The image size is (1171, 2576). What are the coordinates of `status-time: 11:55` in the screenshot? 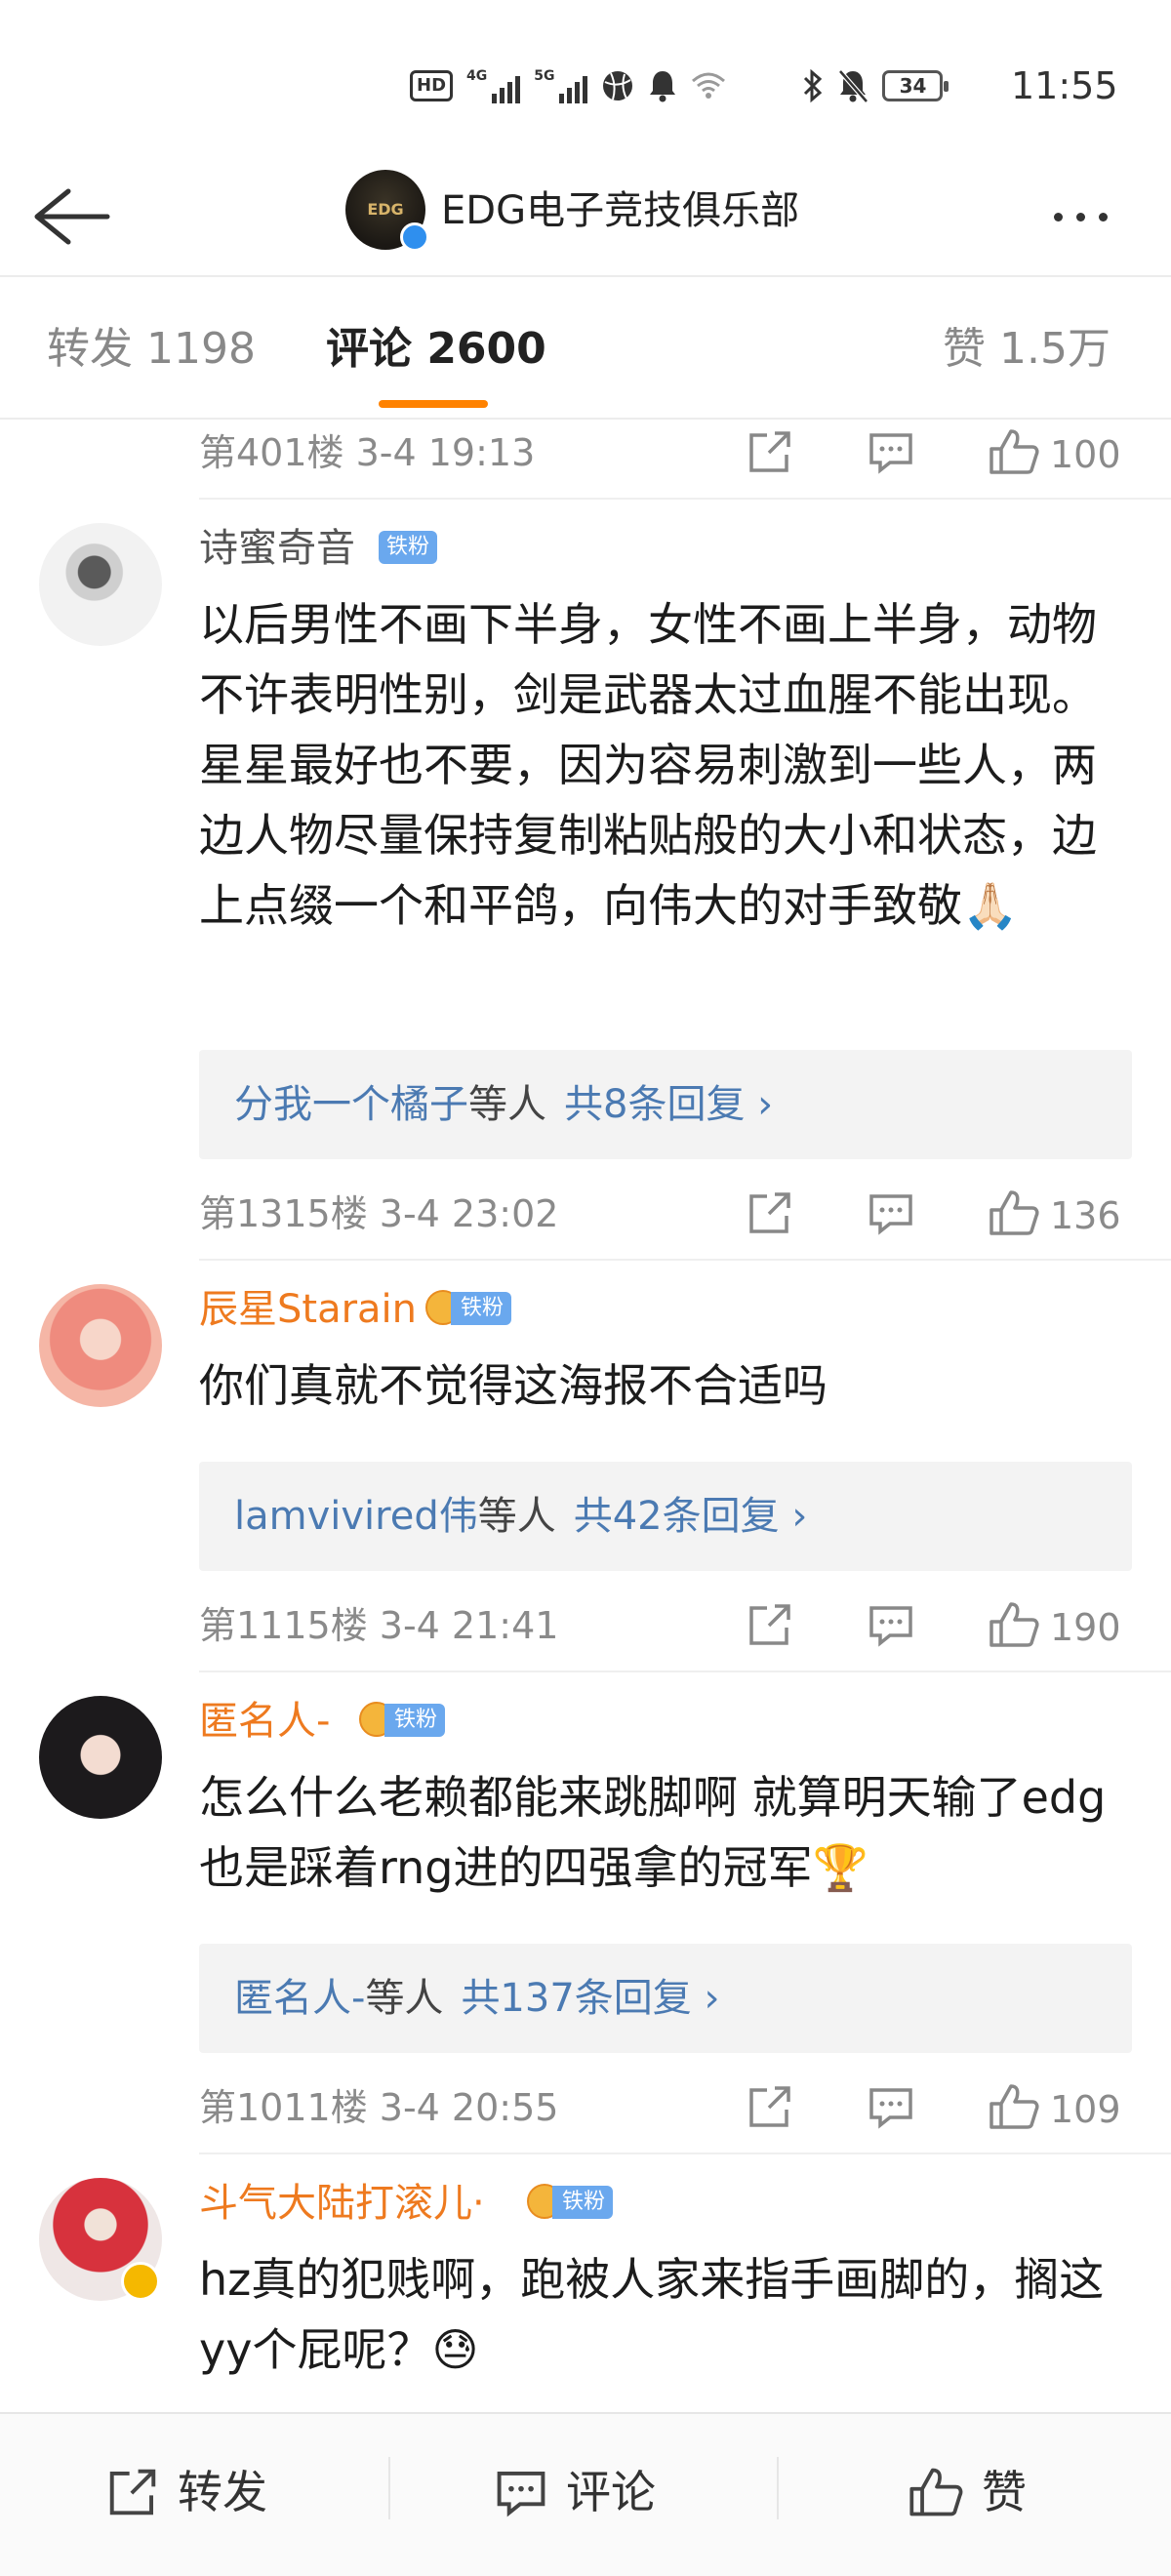 It's located at (1064, 85).